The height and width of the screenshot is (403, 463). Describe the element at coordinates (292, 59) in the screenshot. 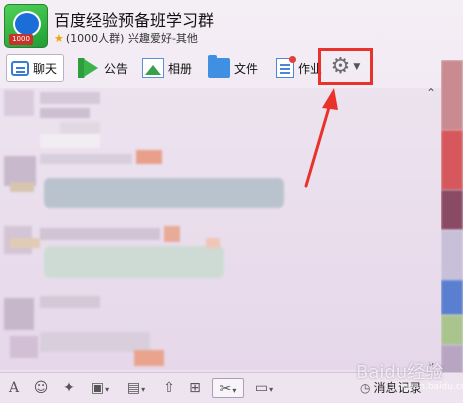

I see `notification-dot` at that location.